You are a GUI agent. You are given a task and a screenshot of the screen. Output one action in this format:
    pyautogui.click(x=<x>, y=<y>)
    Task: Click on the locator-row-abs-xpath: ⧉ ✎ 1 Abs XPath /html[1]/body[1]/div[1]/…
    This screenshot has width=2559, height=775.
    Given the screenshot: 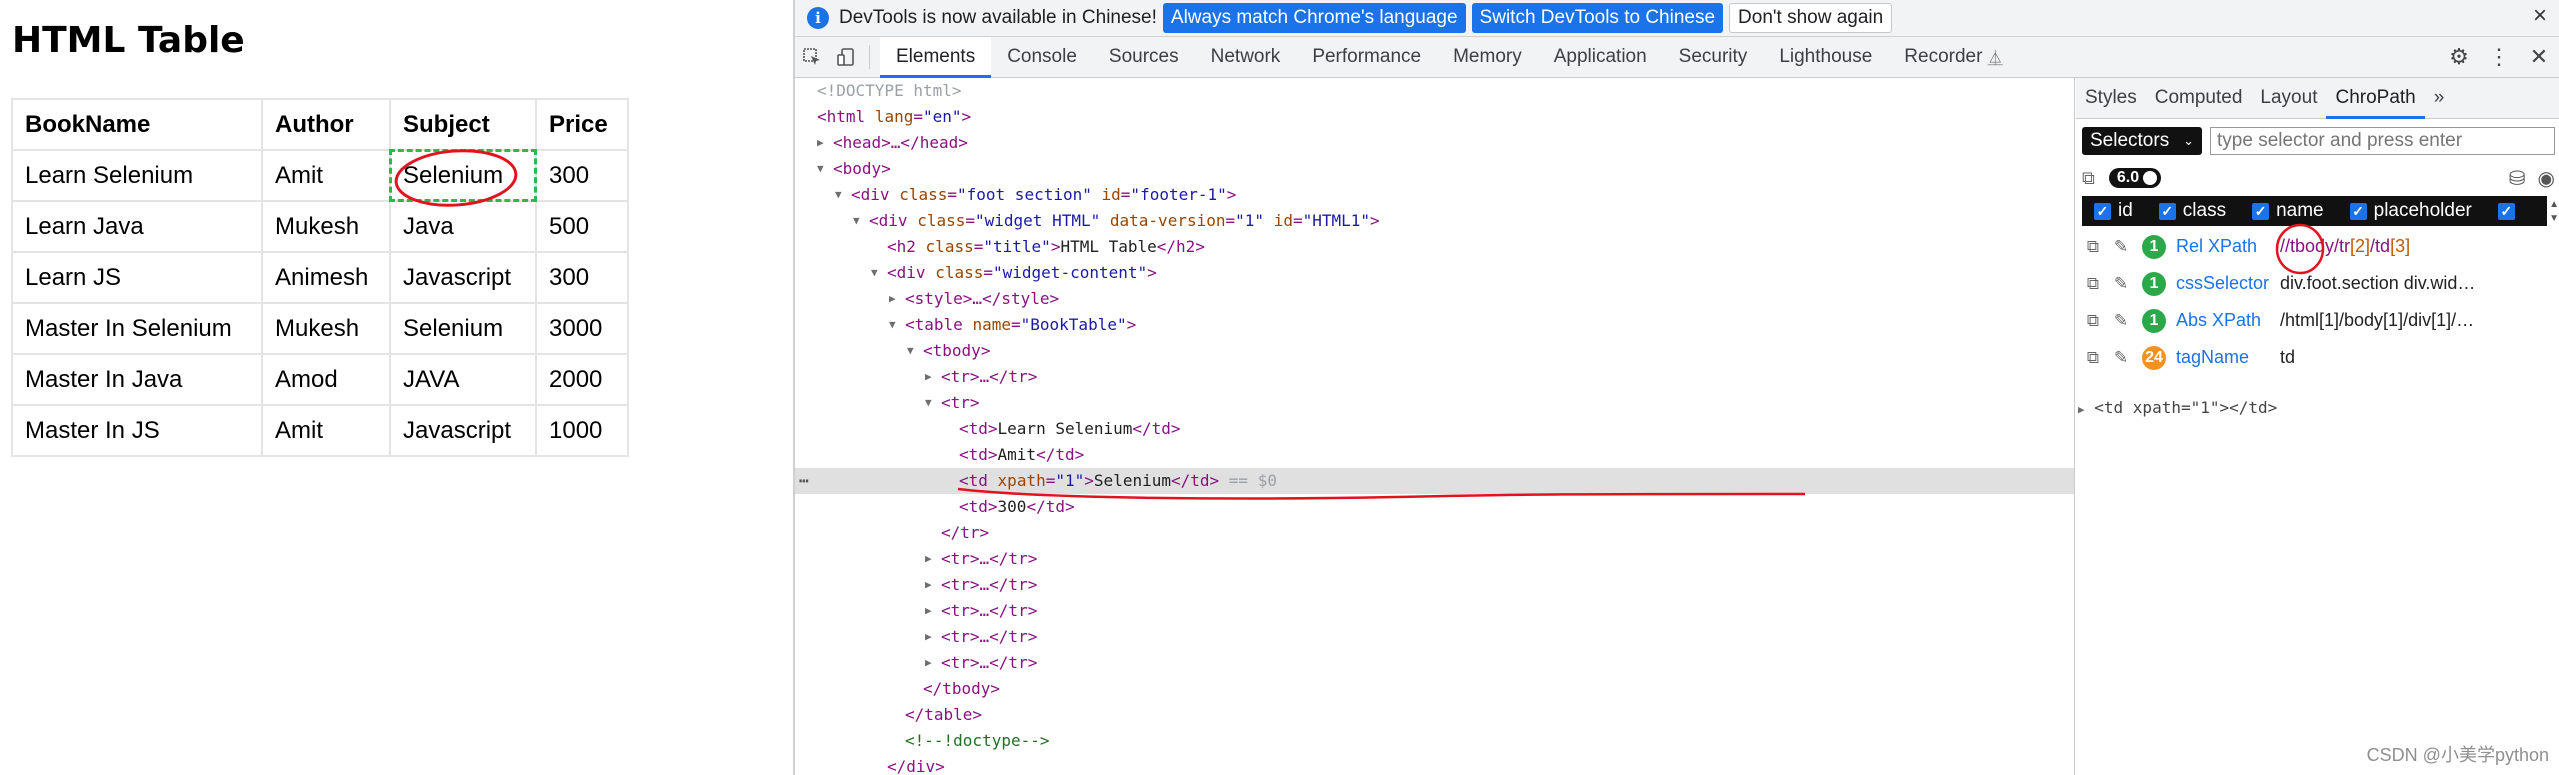 What is the action you would take?
    pyautogui.click(x=2314, y=320)
    